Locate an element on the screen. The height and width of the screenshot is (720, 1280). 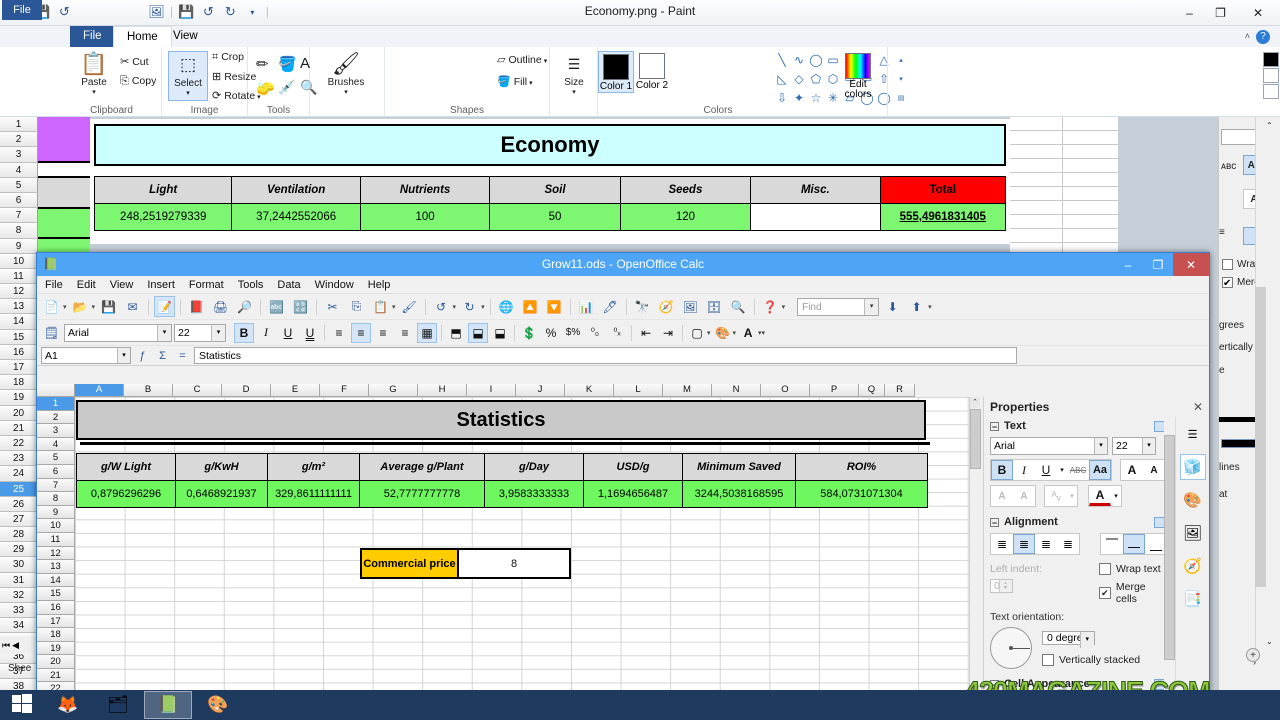
fill-button: 🪣 Fill ▾ is located at coordinates (515, 81).